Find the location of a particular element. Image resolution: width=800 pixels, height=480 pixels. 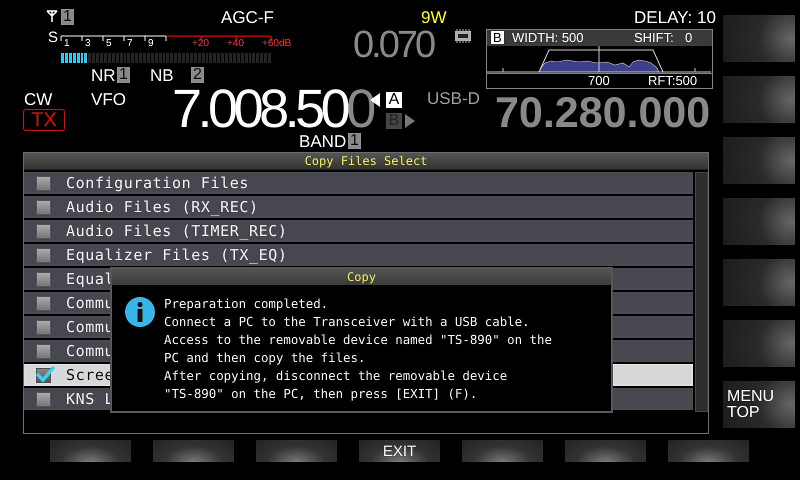

nr-value: 1 is located at coordinates (123, 75).